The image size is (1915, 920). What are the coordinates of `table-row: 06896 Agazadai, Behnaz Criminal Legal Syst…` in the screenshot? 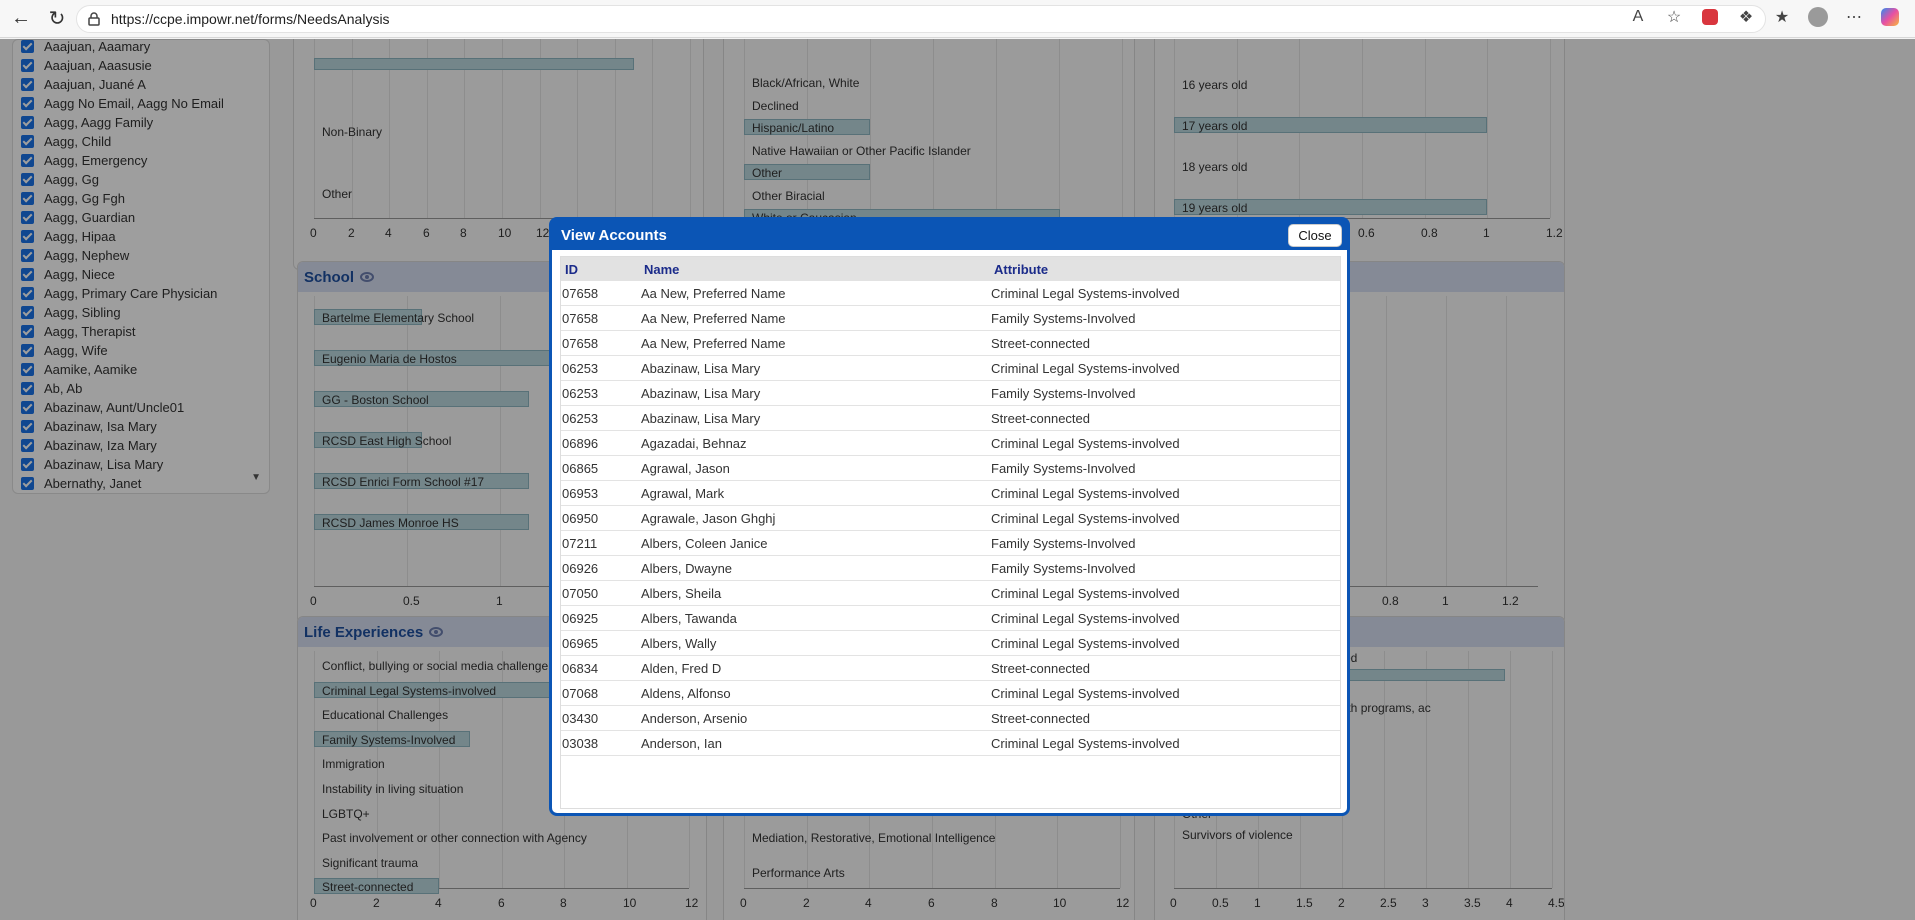 It's located at (950, 443).